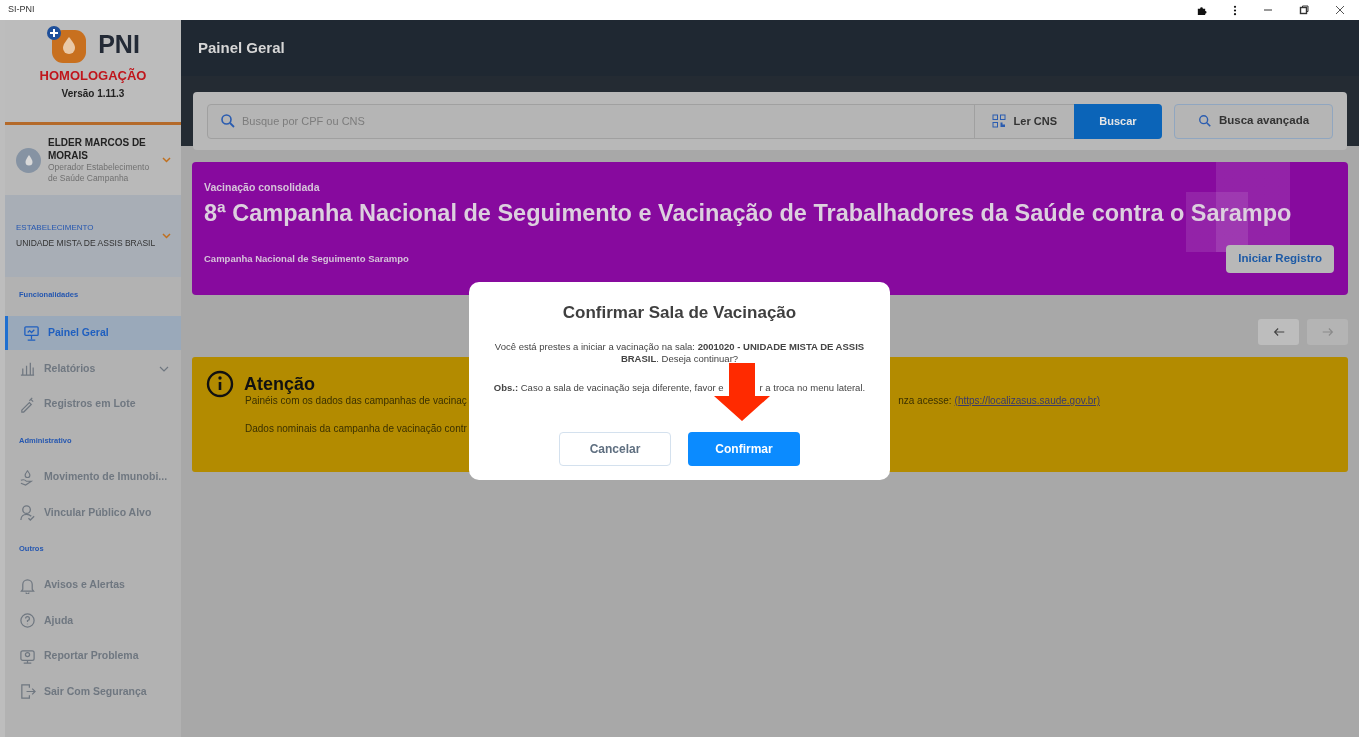  Describe the element at coordinates (27, 621) in the screenshot. I see `help-icon` at that location.